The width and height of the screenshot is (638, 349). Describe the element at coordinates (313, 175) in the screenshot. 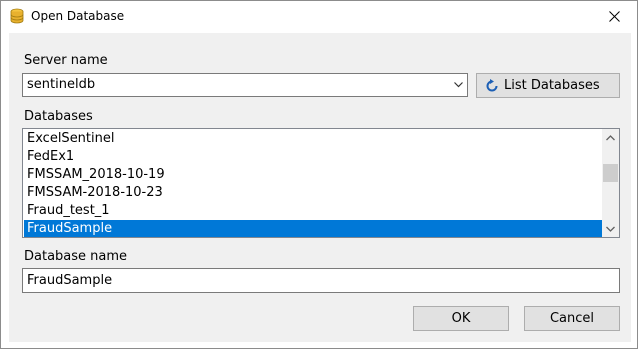

I see `list-item: FMSSAM_2018-10-19` at that location.